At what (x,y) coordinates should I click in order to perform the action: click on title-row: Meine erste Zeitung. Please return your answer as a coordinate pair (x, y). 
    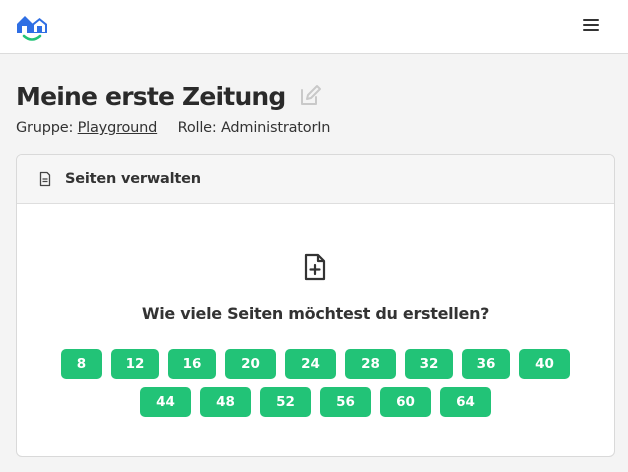
    Looking at the image, I should click on (169, 96).